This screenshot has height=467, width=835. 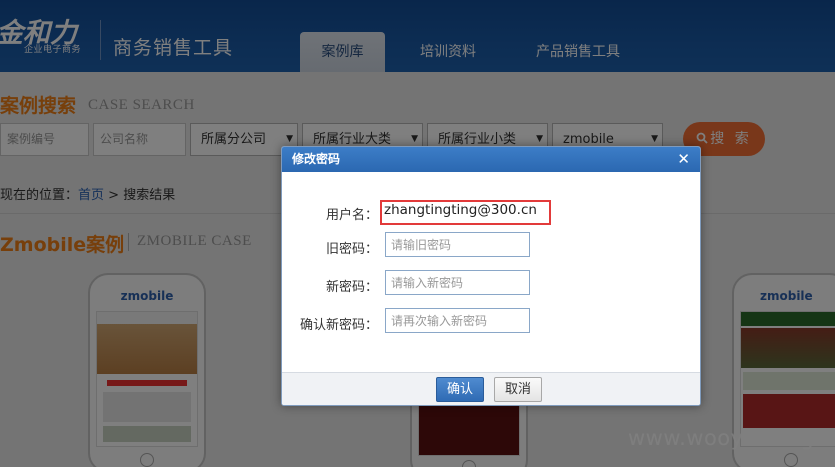 I want to click on cancel-button: 取消, so click(x=518, y=389).